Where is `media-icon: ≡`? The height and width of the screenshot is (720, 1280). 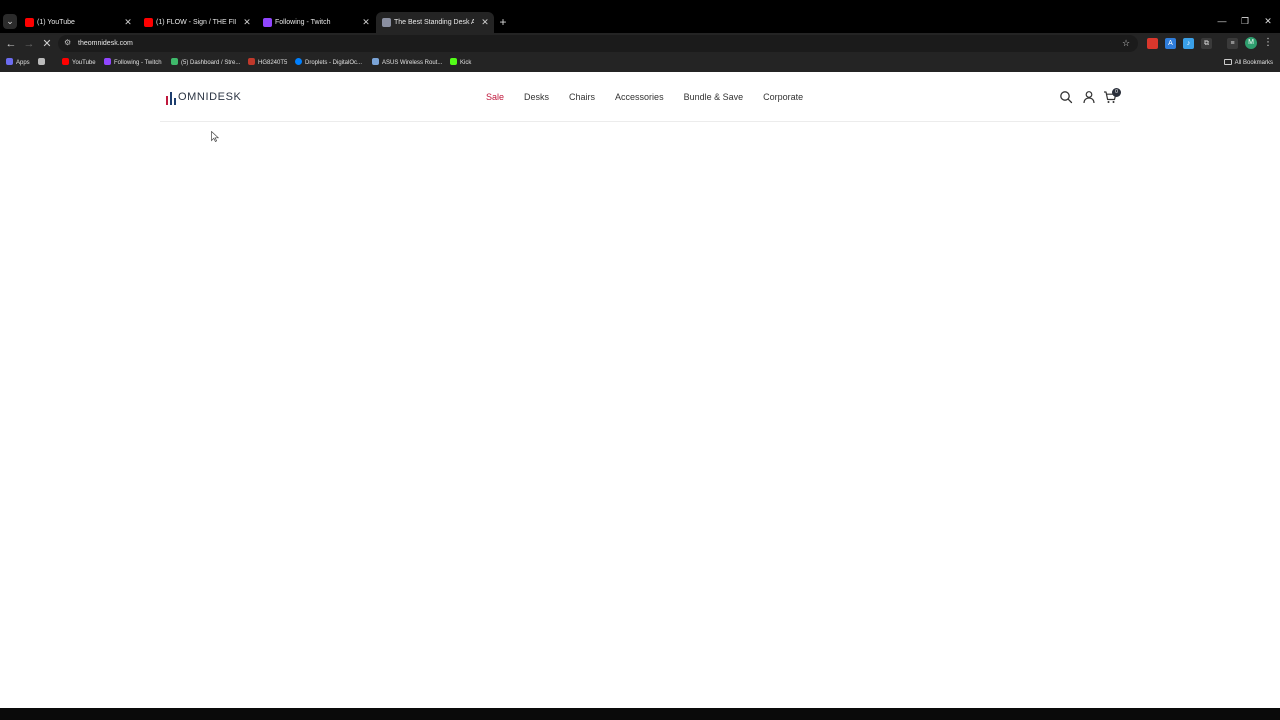 media-icon: ≡ is located at coordinates (1232, 43).